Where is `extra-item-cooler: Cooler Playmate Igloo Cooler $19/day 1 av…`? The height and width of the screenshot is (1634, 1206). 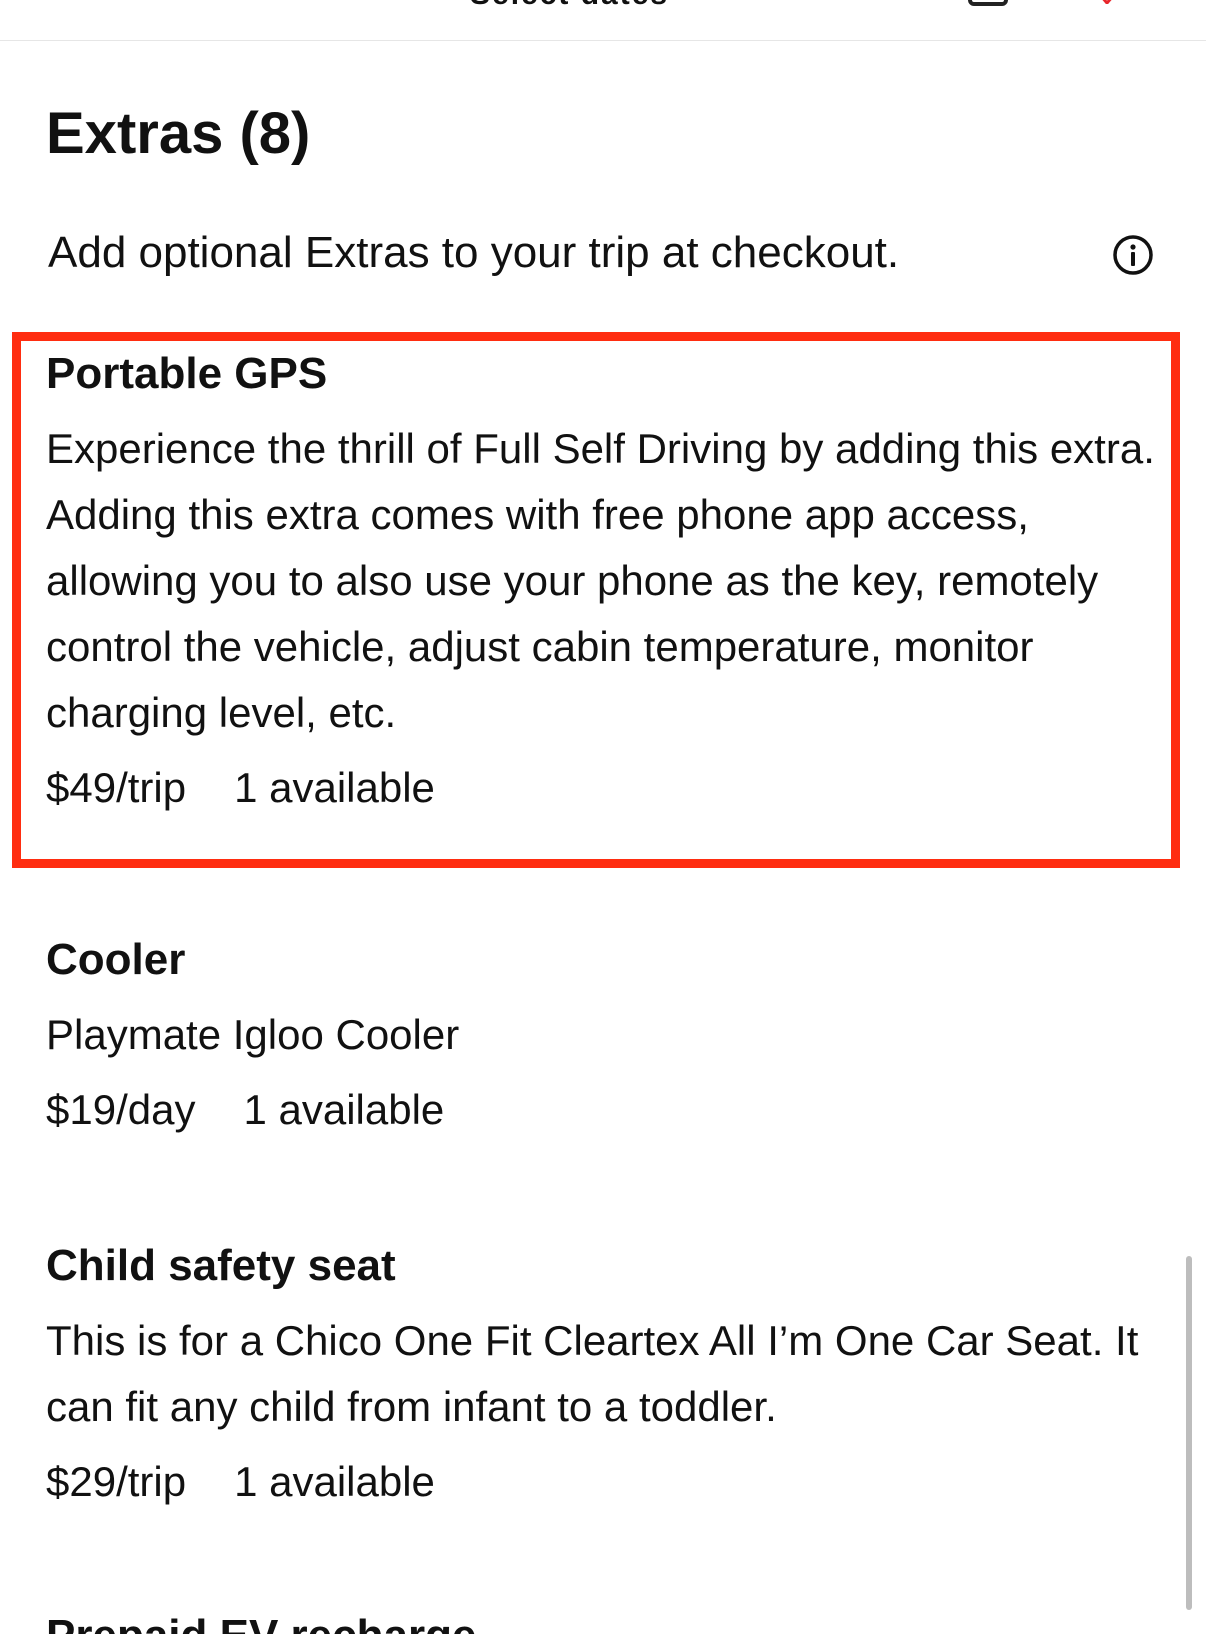
extra-item-cooler: Cooler Playmate Igloo Cooler $19/day 1 av… is located at coordinates (606, 1035).